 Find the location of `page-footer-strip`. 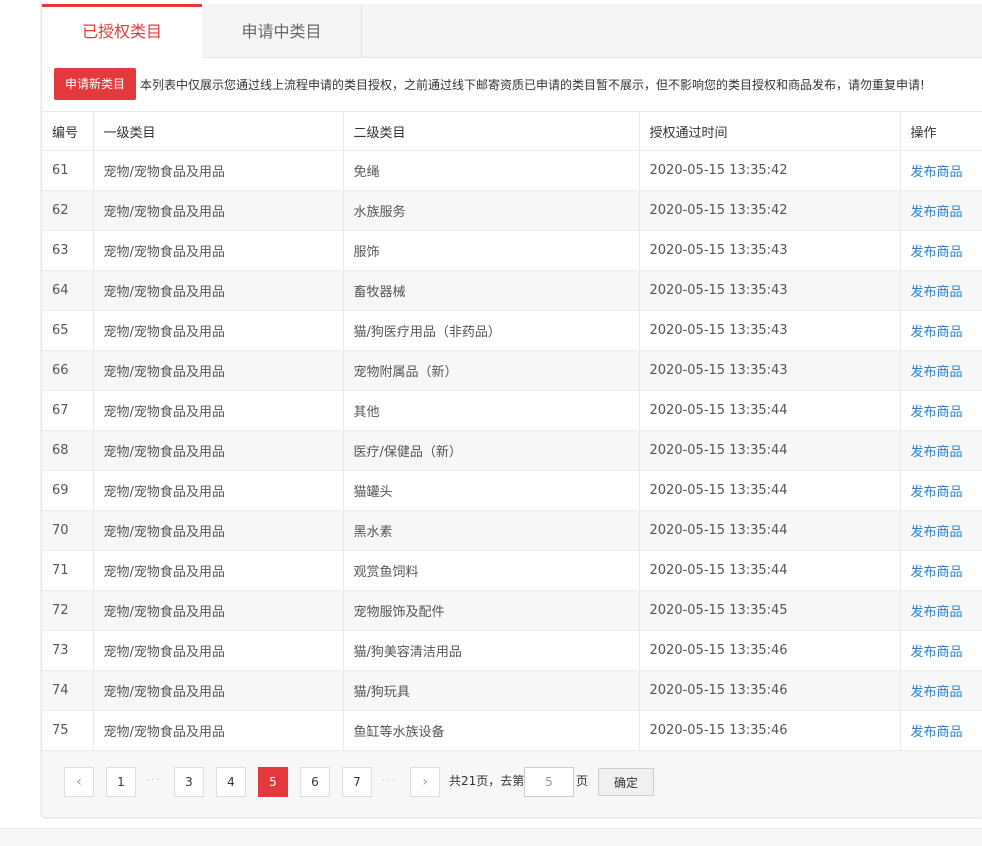

page-footer-strip is located at coordinates (491, 837).